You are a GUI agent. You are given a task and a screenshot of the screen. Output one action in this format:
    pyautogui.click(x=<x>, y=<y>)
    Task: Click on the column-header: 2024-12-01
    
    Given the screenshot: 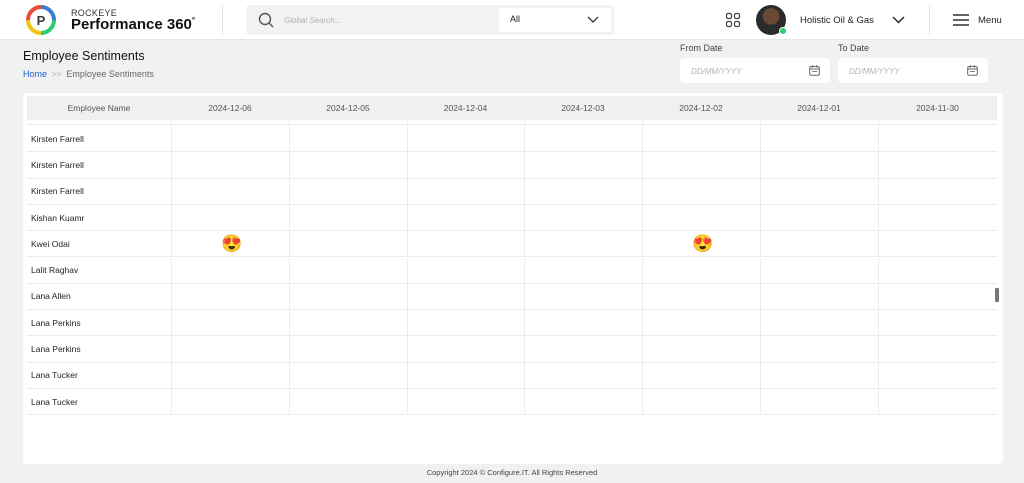 What is the action you would take?
    pyautogui.click(x=819, y=108)
    